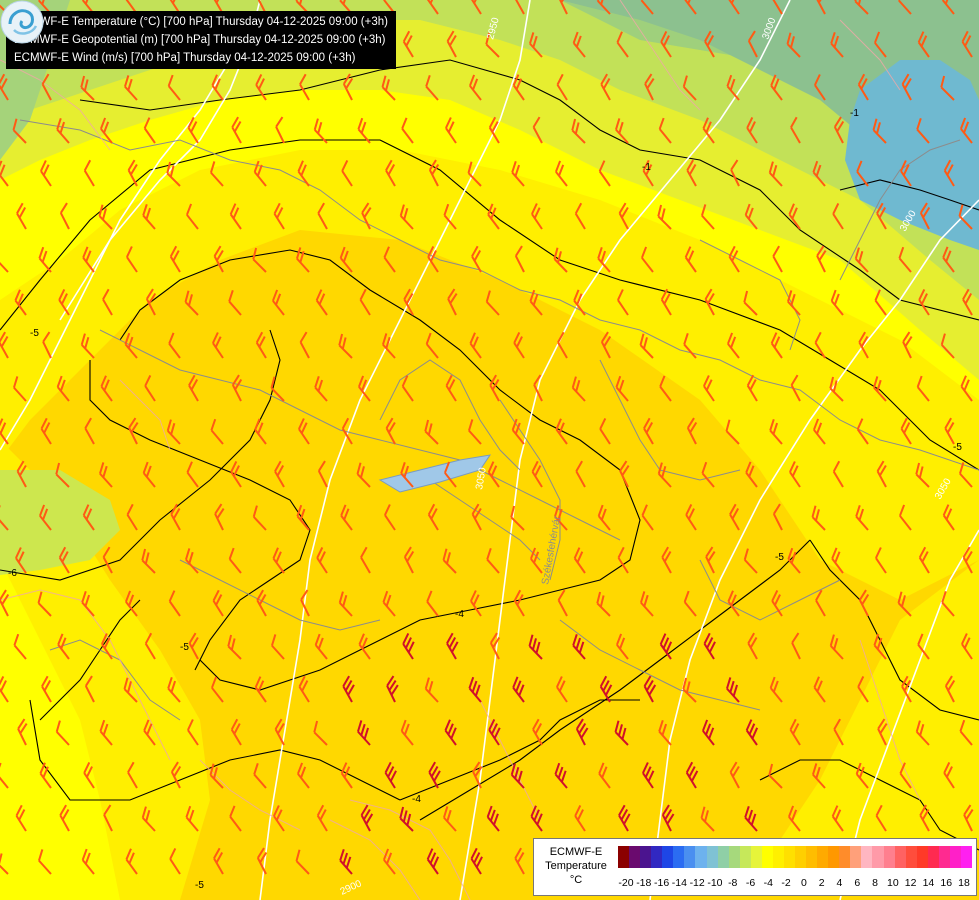 This screenshot has height=900, width=979. Describe the element at coordinates (661, 883) in the screenshot. I see `legend-tick-label: -16` at that location.